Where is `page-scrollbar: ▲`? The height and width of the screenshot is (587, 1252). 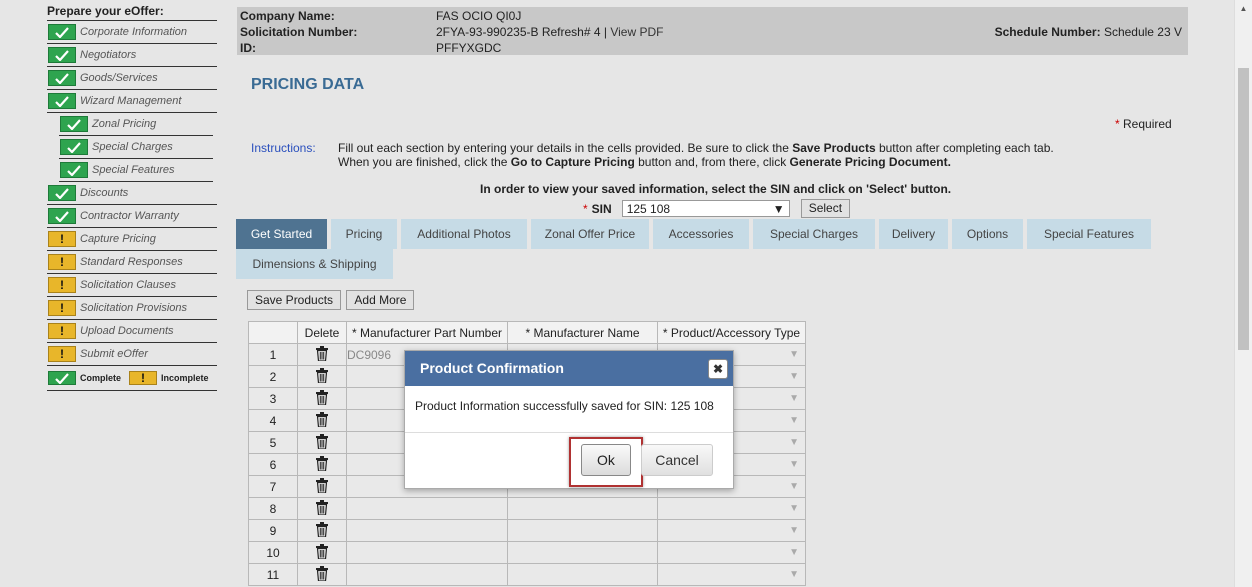 page-scrollbar: ▲ is located at coordinates (1243, 293).